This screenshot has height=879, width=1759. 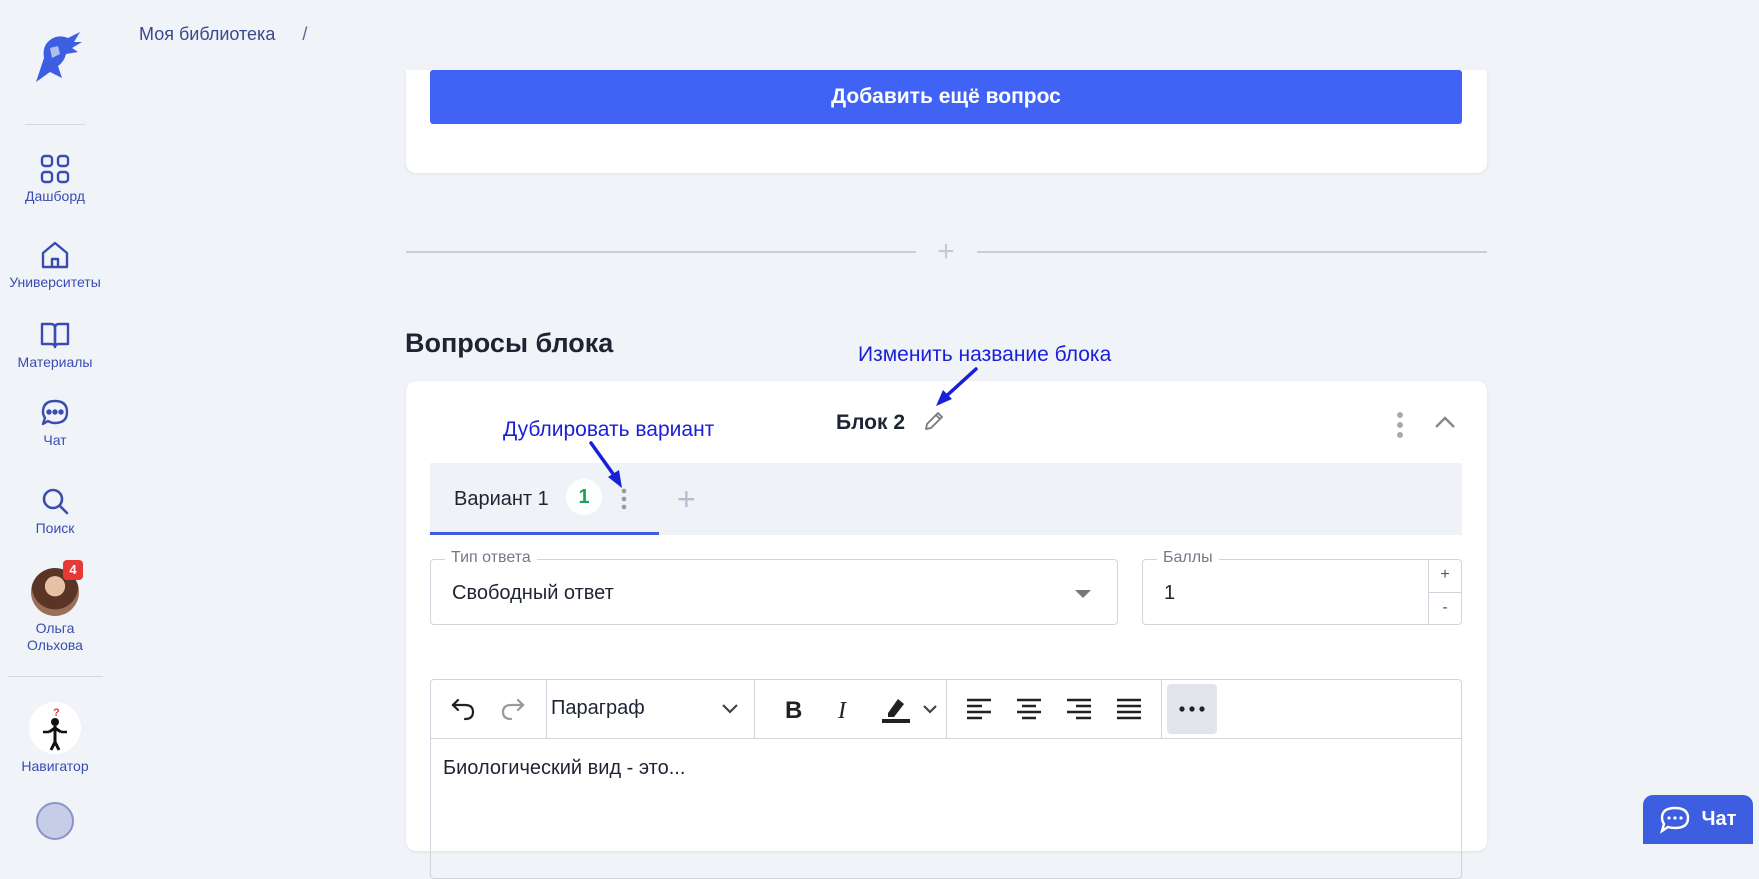 What do you see at coordinates (55, 628) in the screenshot?
I see `user-first-name: Ольга` at bounding box center [55, 628].